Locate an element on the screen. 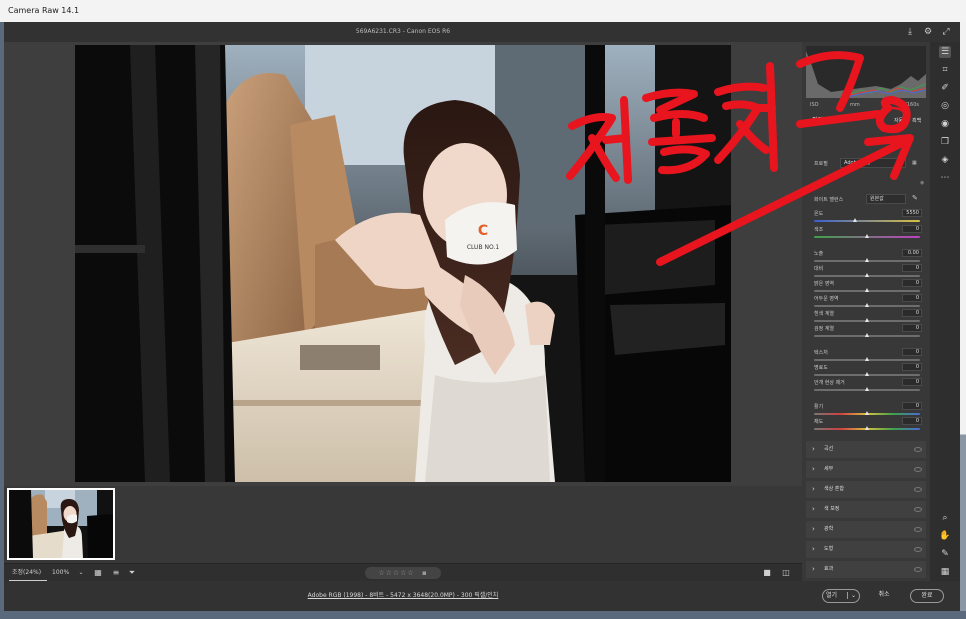 The width and height of the screenshot is (966, 619). profile-dropdown: Adobe 색상 is located at coordinates (873, 163).